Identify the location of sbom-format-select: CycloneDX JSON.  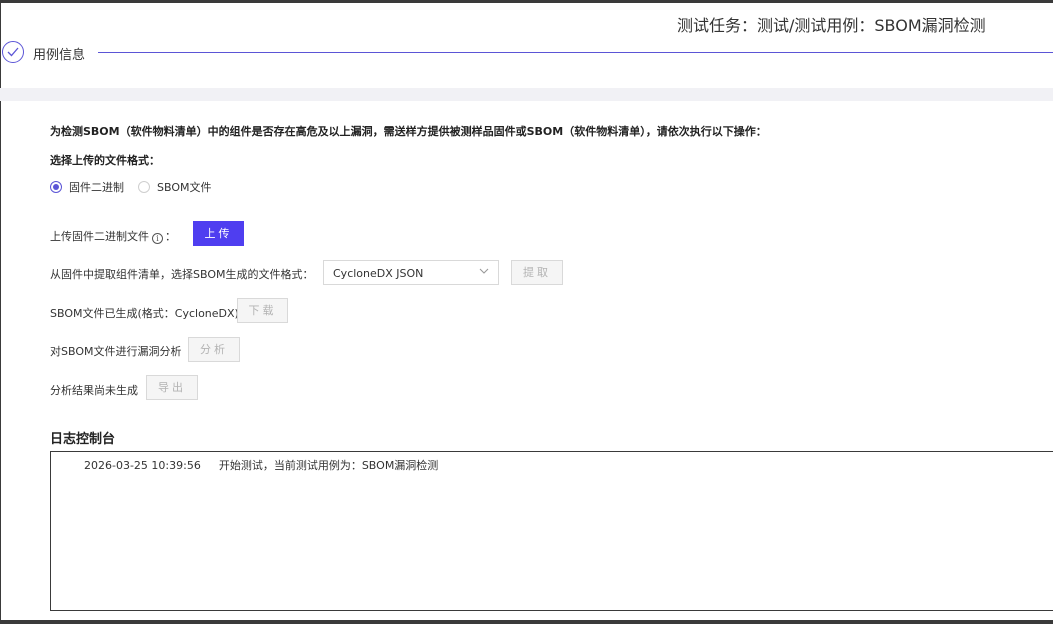
(411, 272).